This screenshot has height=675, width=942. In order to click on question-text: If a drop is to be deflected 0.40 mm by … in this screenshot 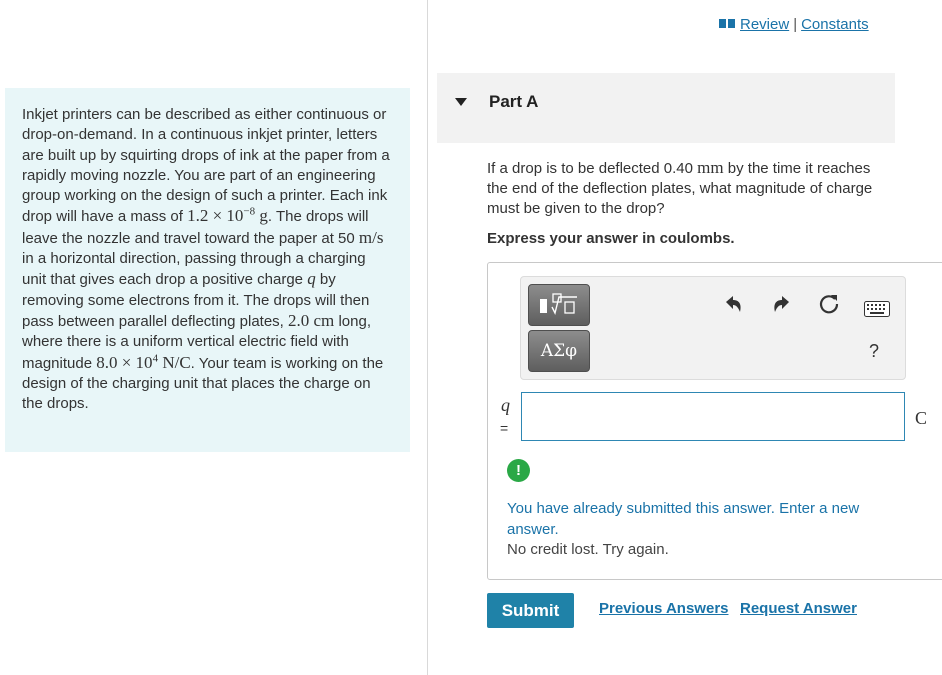, I will do `click(680, 187)`.